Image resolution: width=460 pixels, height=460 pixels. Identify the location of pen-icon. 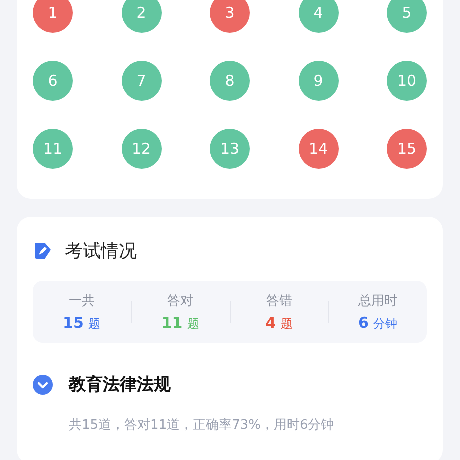
(43, 251).